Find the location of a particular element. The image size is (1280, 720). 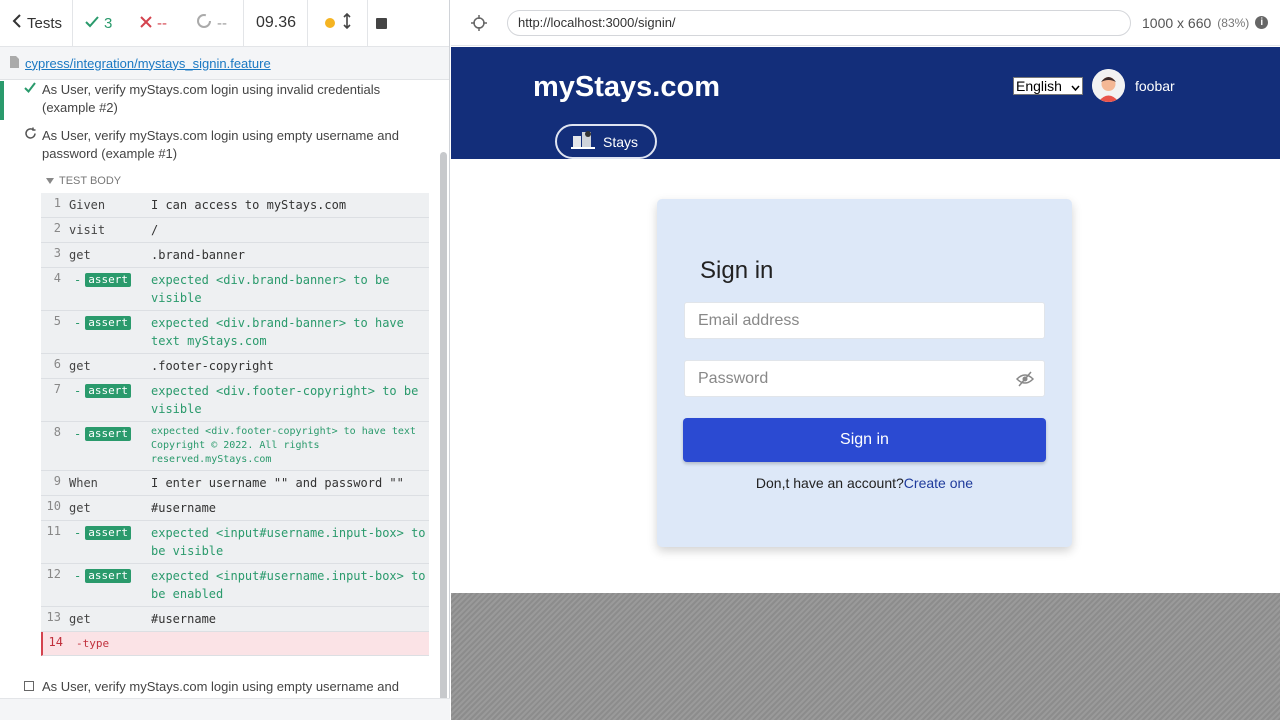

nav-stays-button: Stays is located at coordinates (606, 141).